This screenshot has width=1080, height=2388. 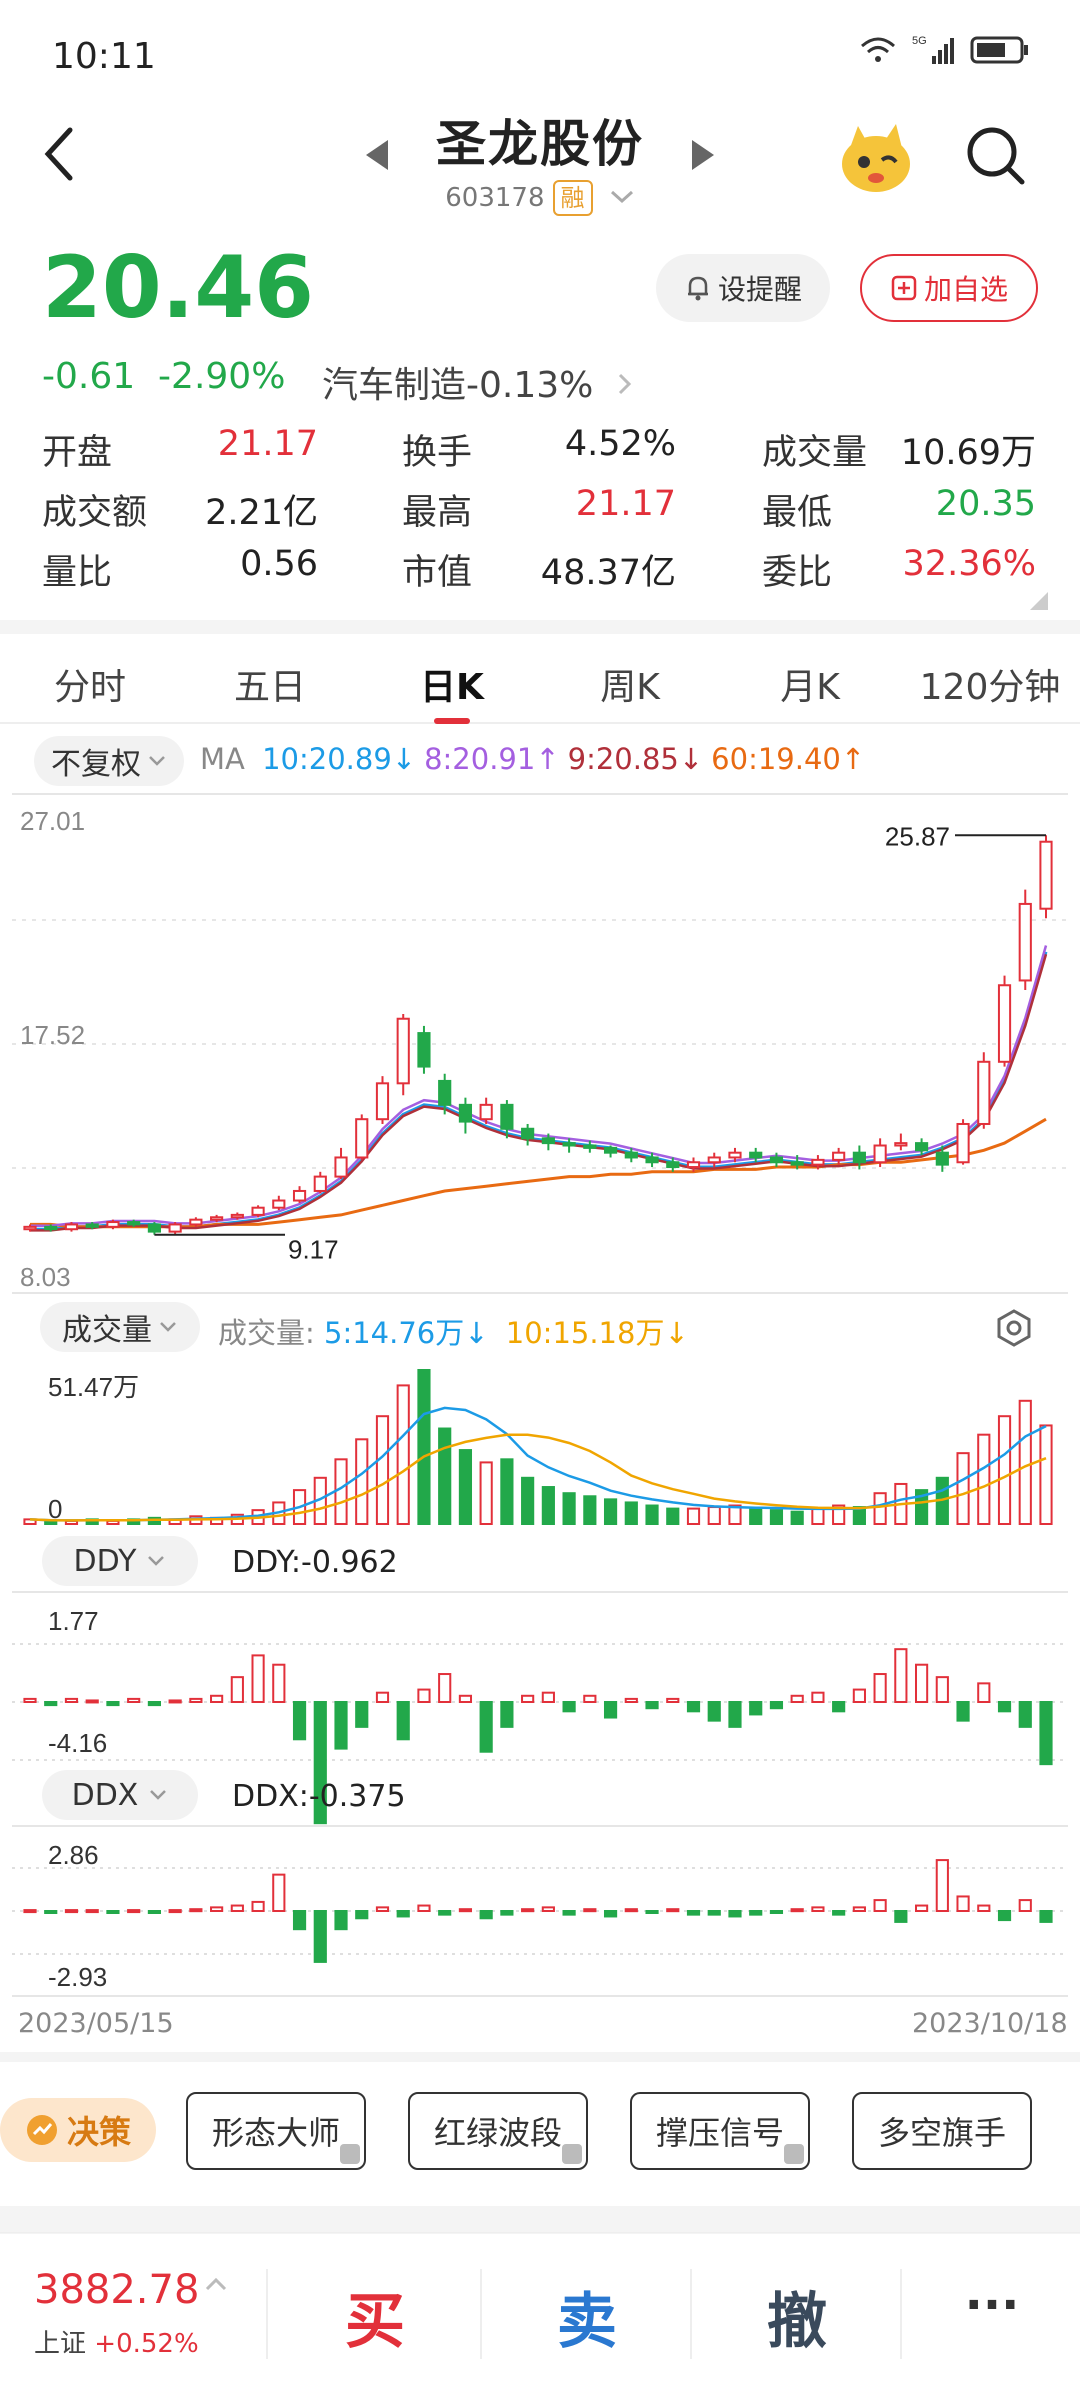 I want to click on tool-button-0: 形态大师, so click(x=276, y=2131).